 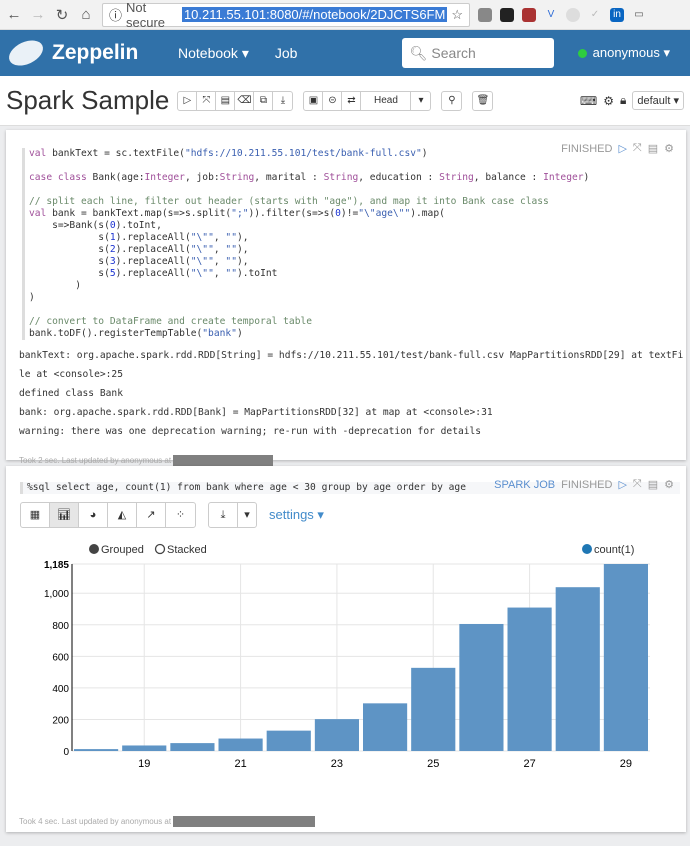 I want to click on page-title: Spark Sample, so click(x=87, y=100).